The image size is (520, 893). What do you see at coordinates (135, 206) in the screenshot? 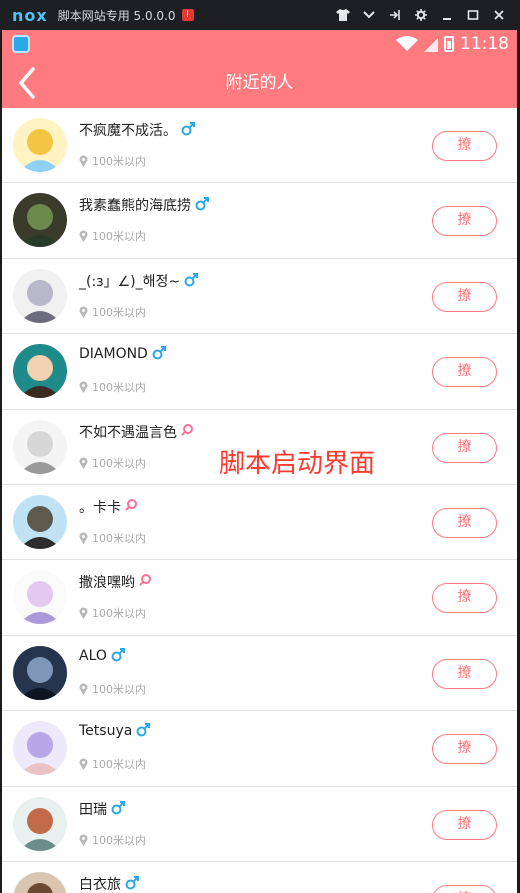
I see `user-name: 我素蠢熊的海底捞` at bounding box center [135, 206].